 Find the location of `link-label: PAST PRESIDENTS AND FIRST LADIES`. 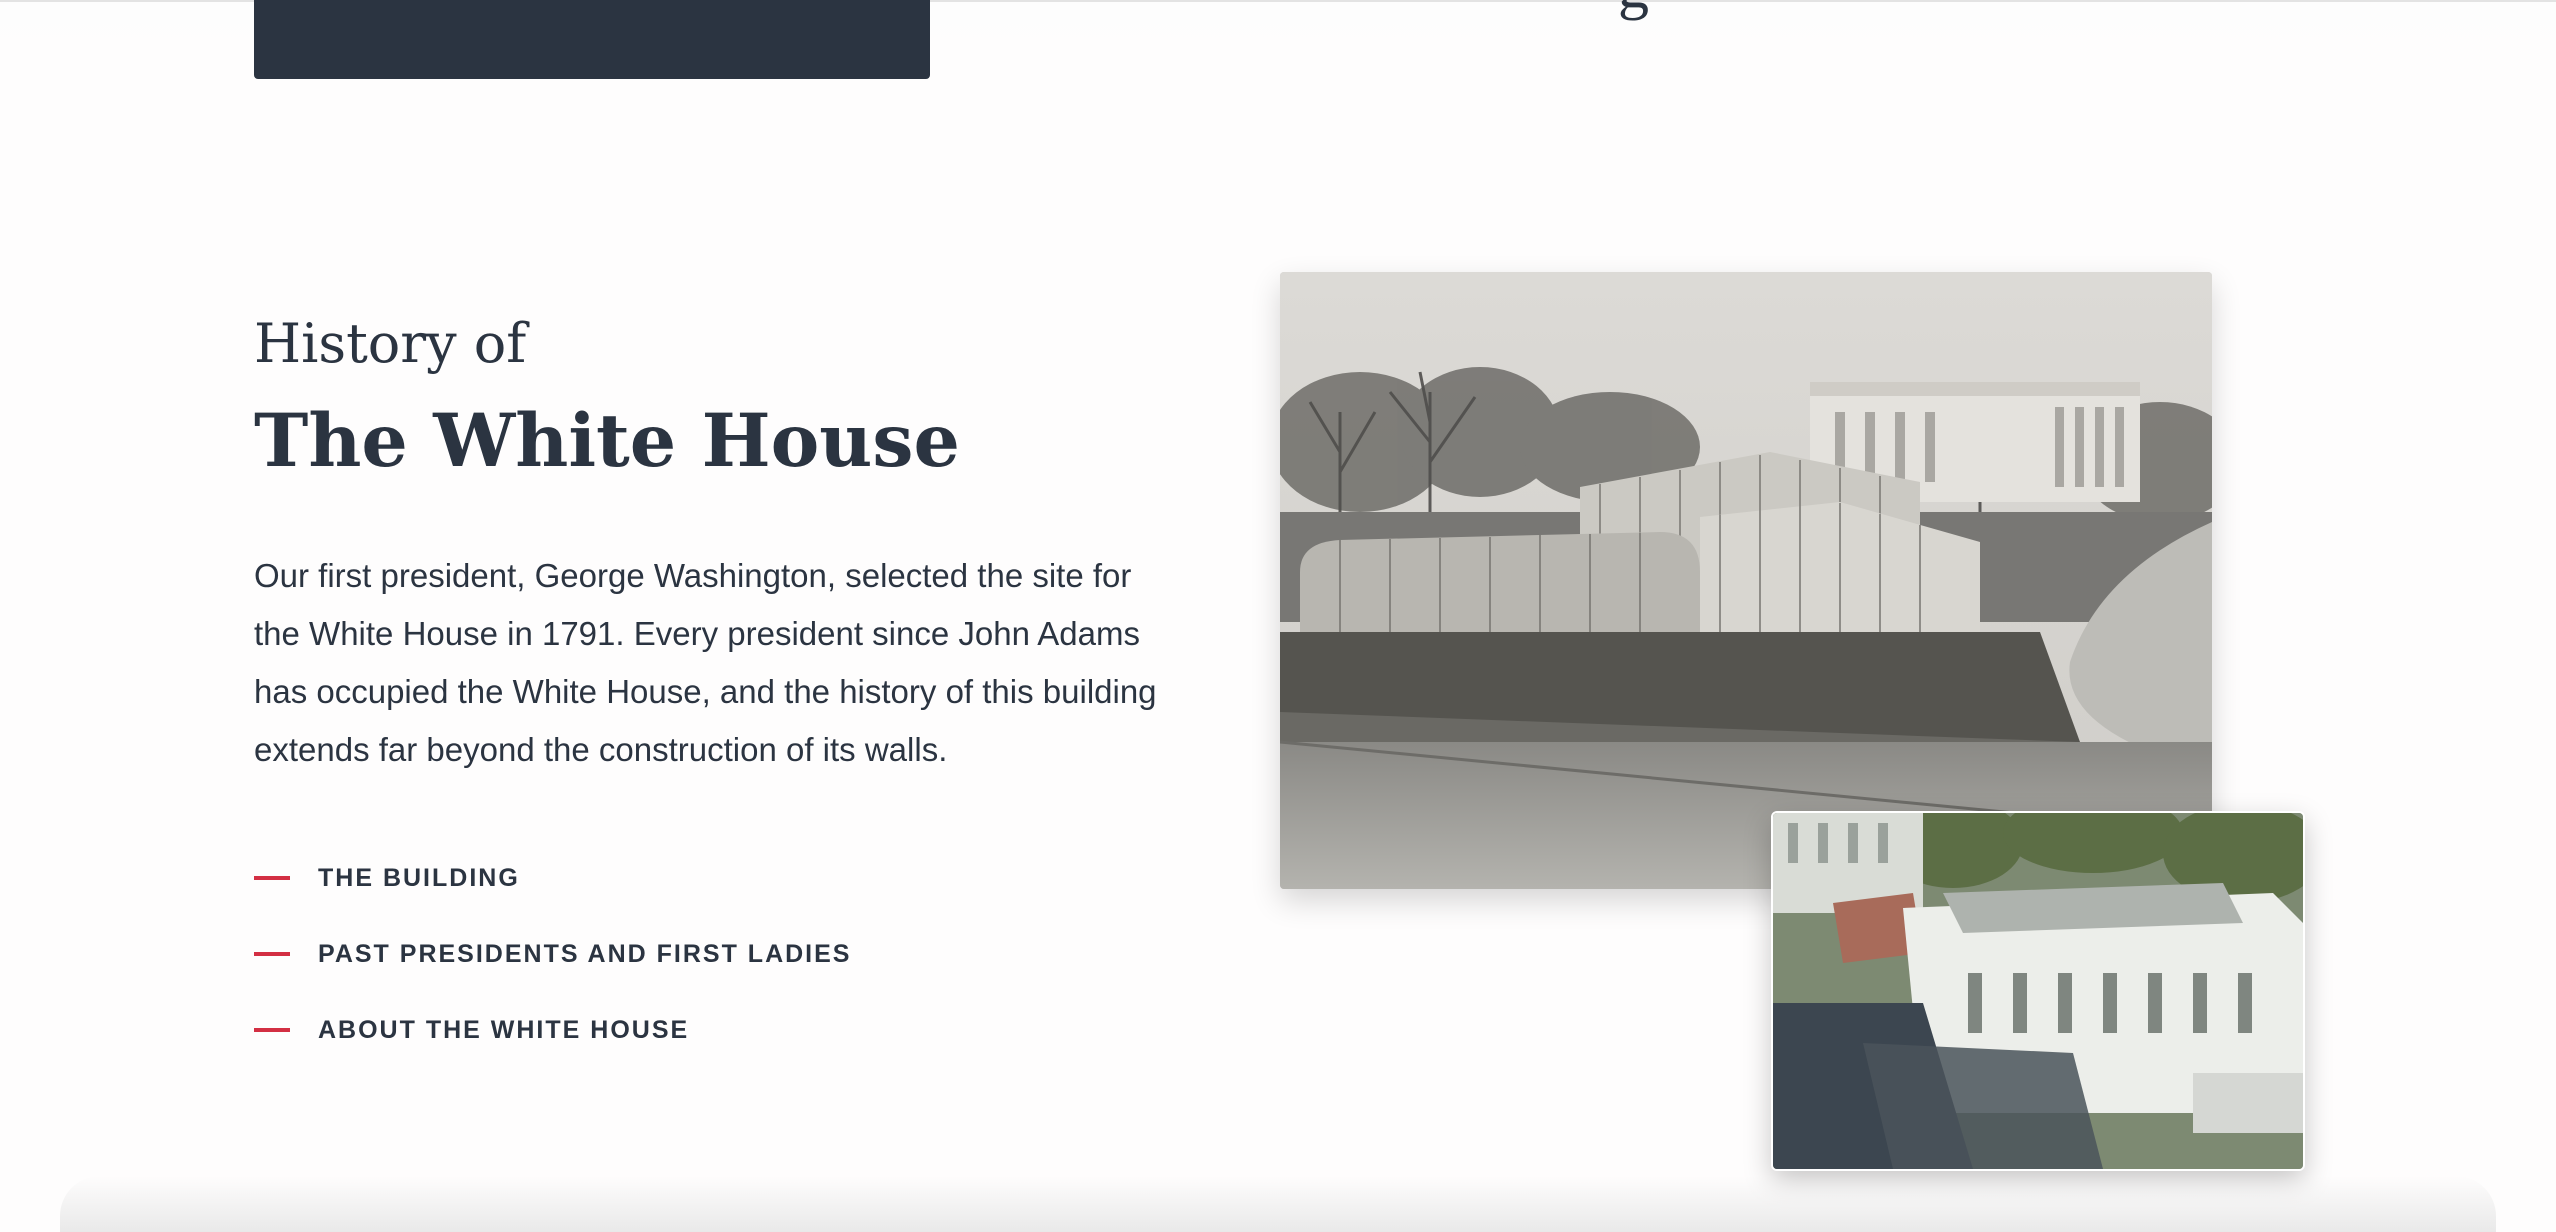

link-label: PAST PRESIDENTS AND FIRST LADIES is located at coordinates (585, 953).